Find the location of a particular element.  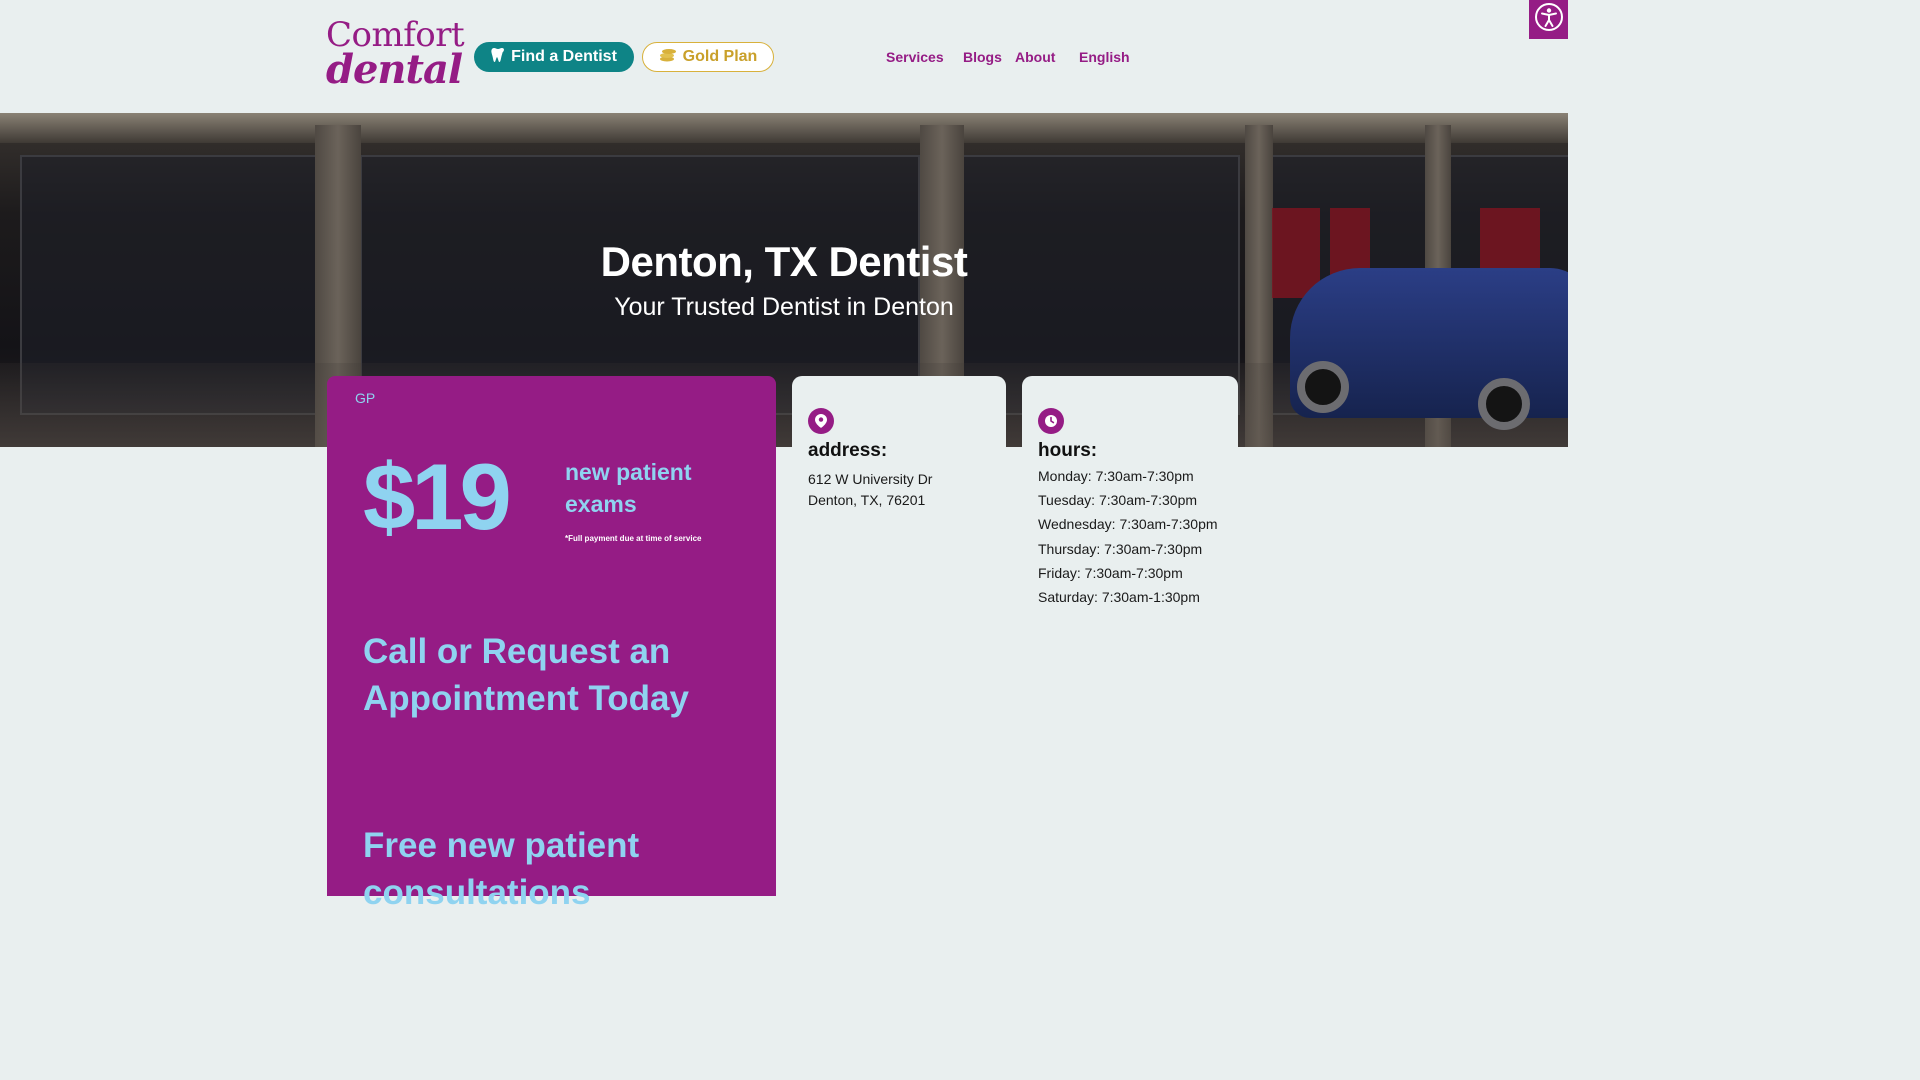

gold-plan-button: Gold Plan is located at coordinates (708, 57).